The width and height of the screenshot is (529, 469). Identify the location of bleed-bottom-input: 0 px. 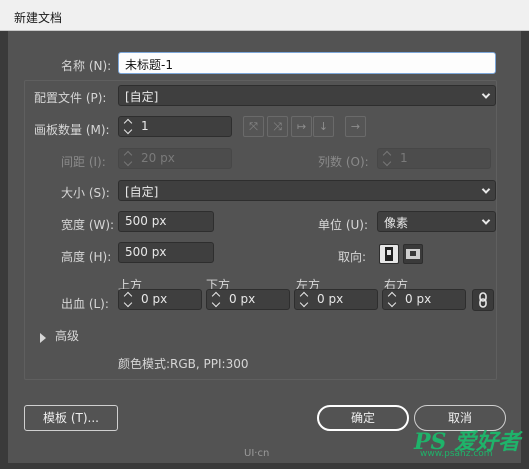
(248, 299).